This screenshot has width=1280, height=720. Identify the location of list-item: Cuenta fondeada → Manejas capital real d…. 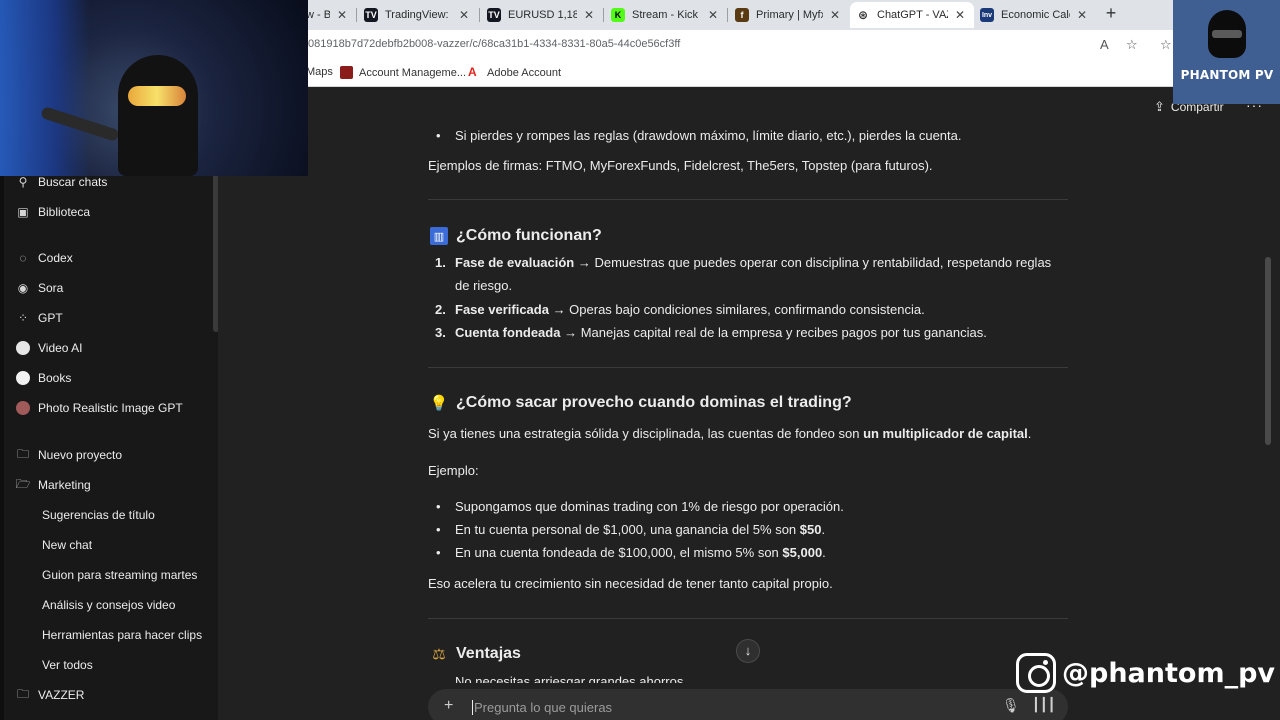
(721, 332).